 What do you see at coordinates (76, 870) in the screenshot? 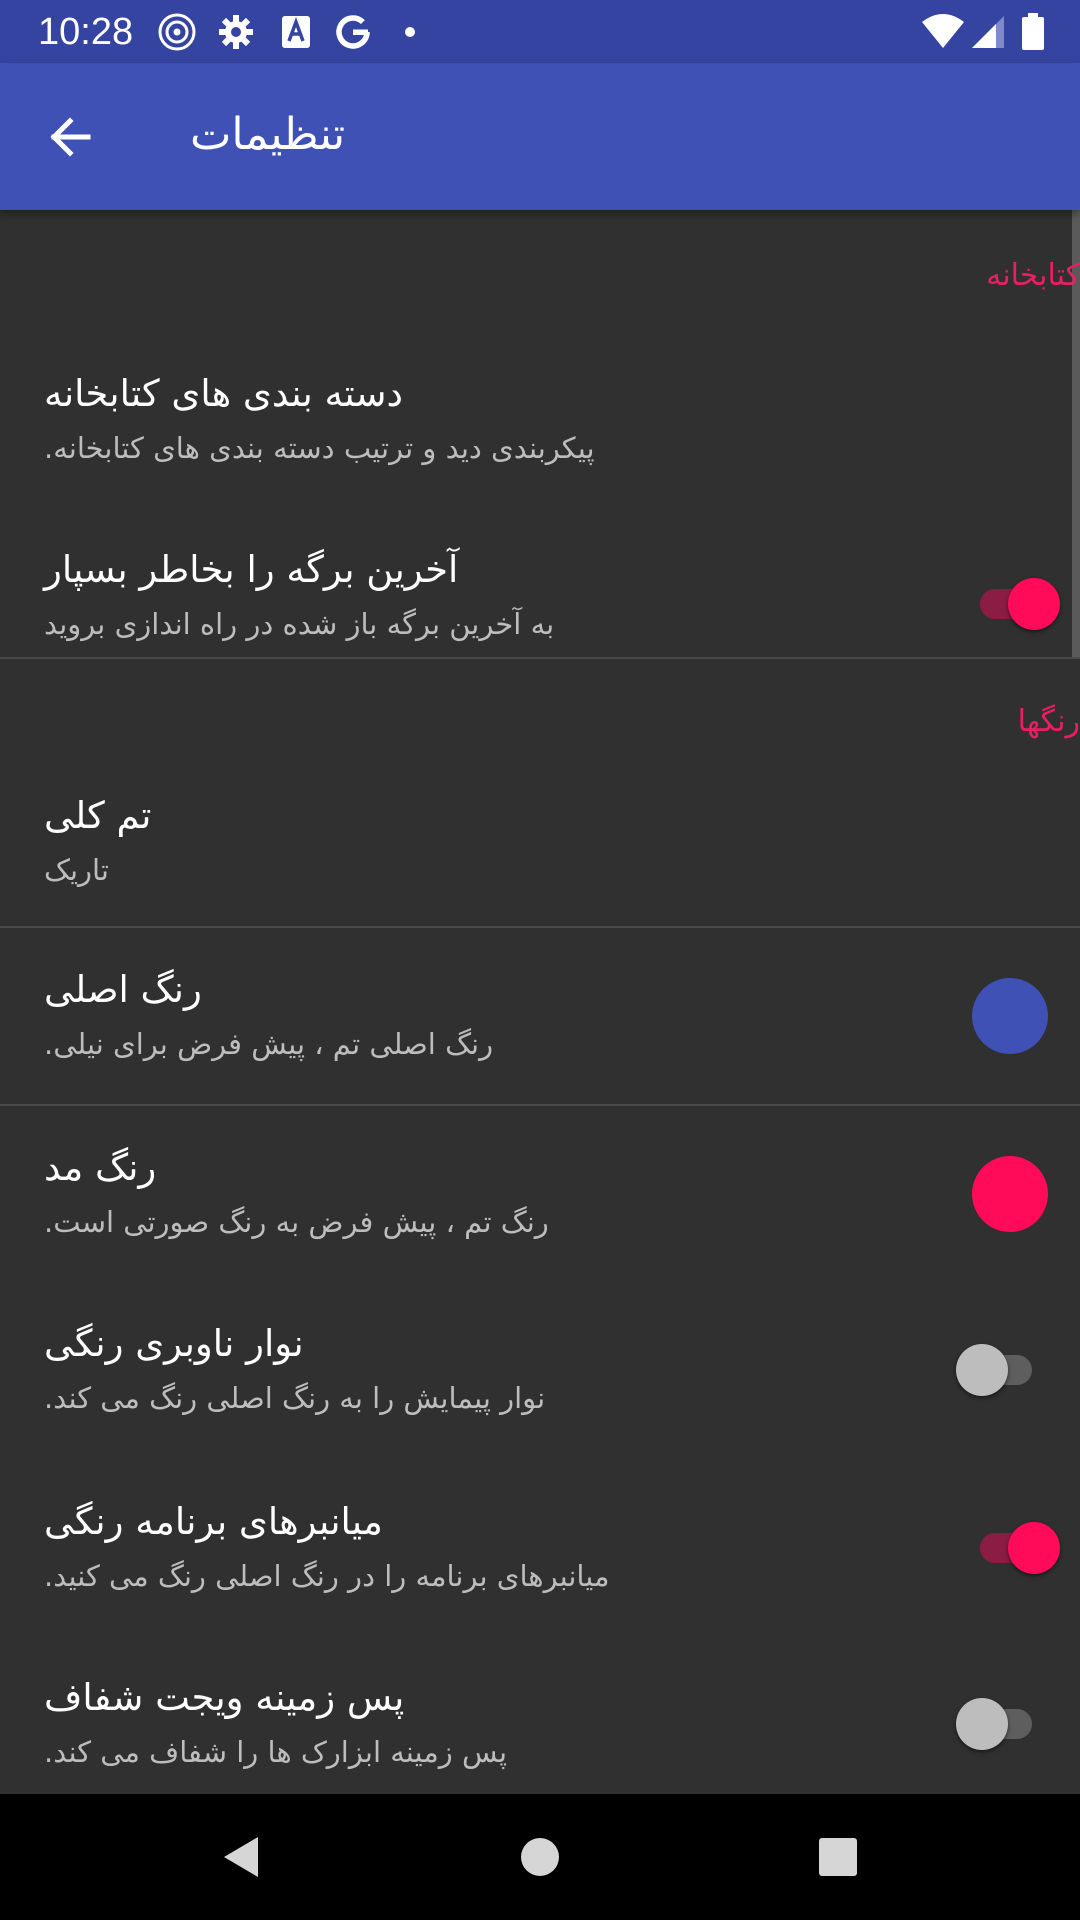
I see `pref-summary: تاریک` at bounding box center [76, 870].